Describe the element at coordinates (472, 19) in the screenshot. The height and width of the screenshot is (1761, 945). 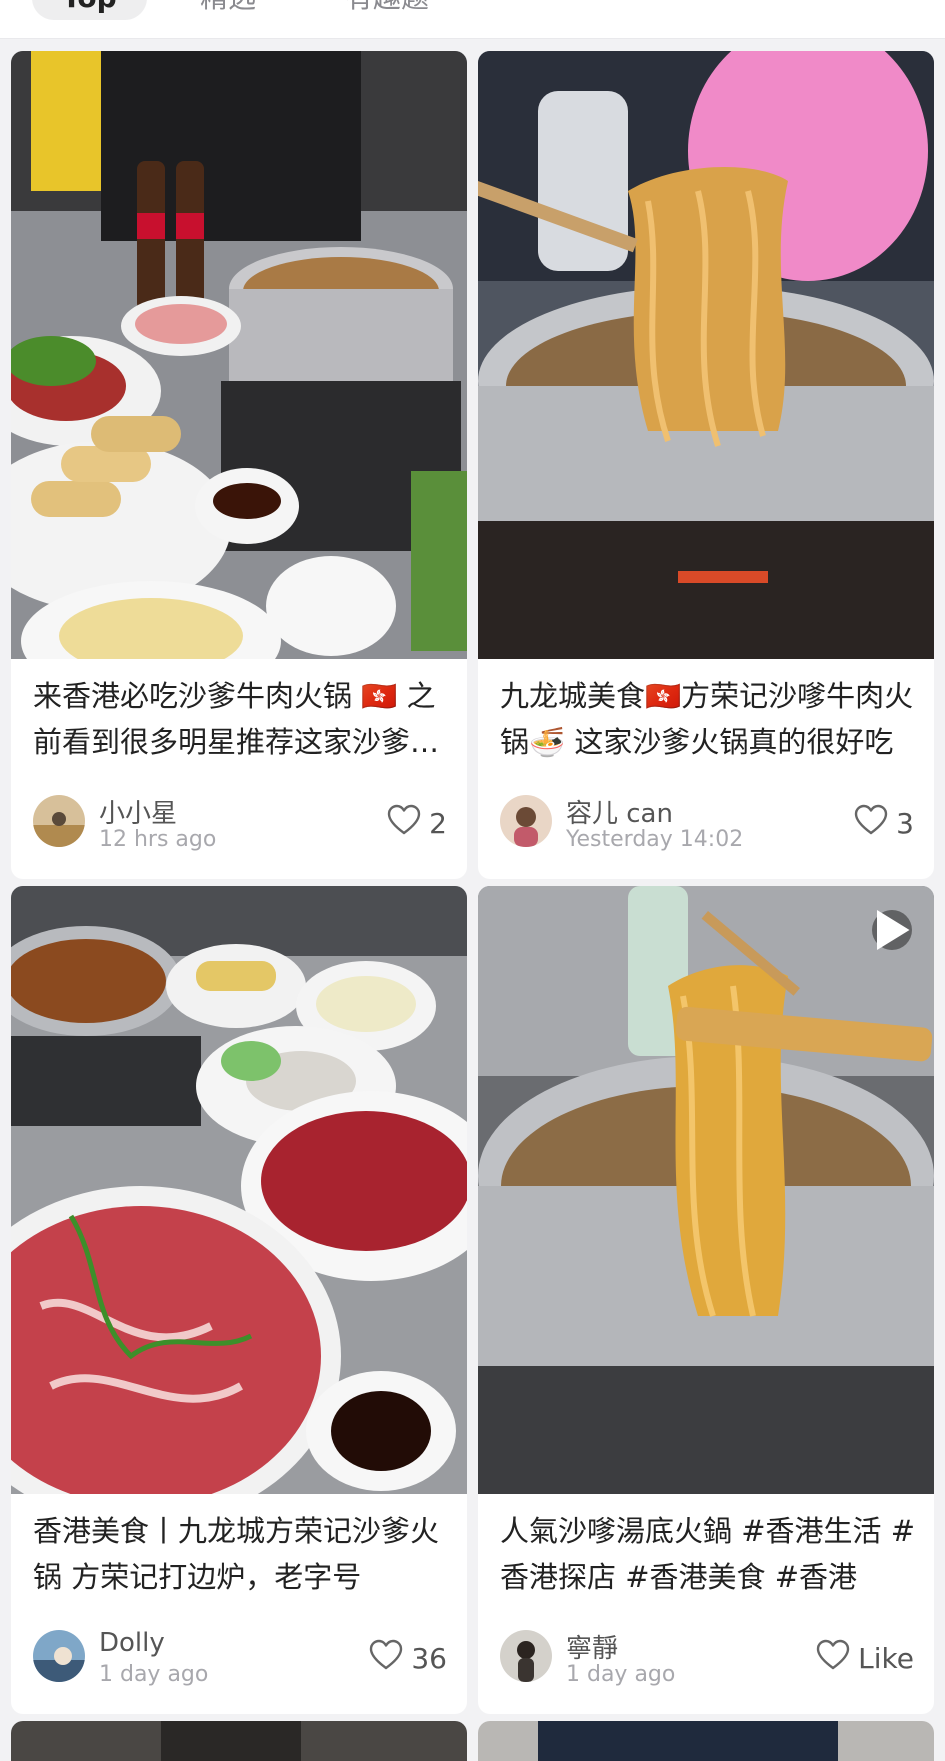
I see `tab-bar: Top 精选 有趣题` at that location.